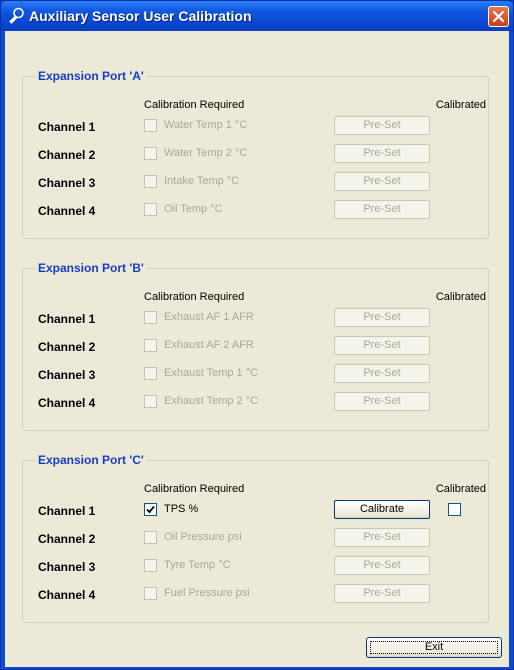  I want to click on checkmark-icon, so click(150, 509).